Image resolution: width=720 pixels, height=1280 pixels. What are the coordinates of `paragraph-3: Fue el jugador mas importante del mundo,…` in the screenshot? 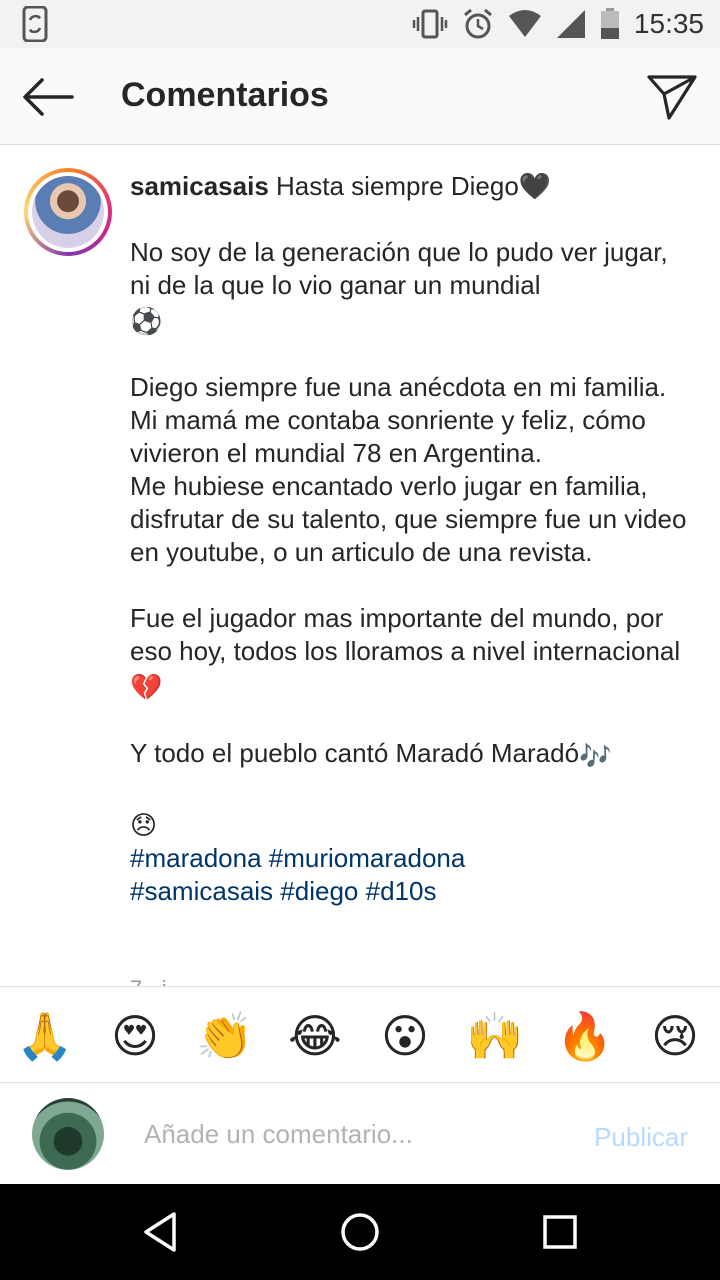 It's located at (405, 634).